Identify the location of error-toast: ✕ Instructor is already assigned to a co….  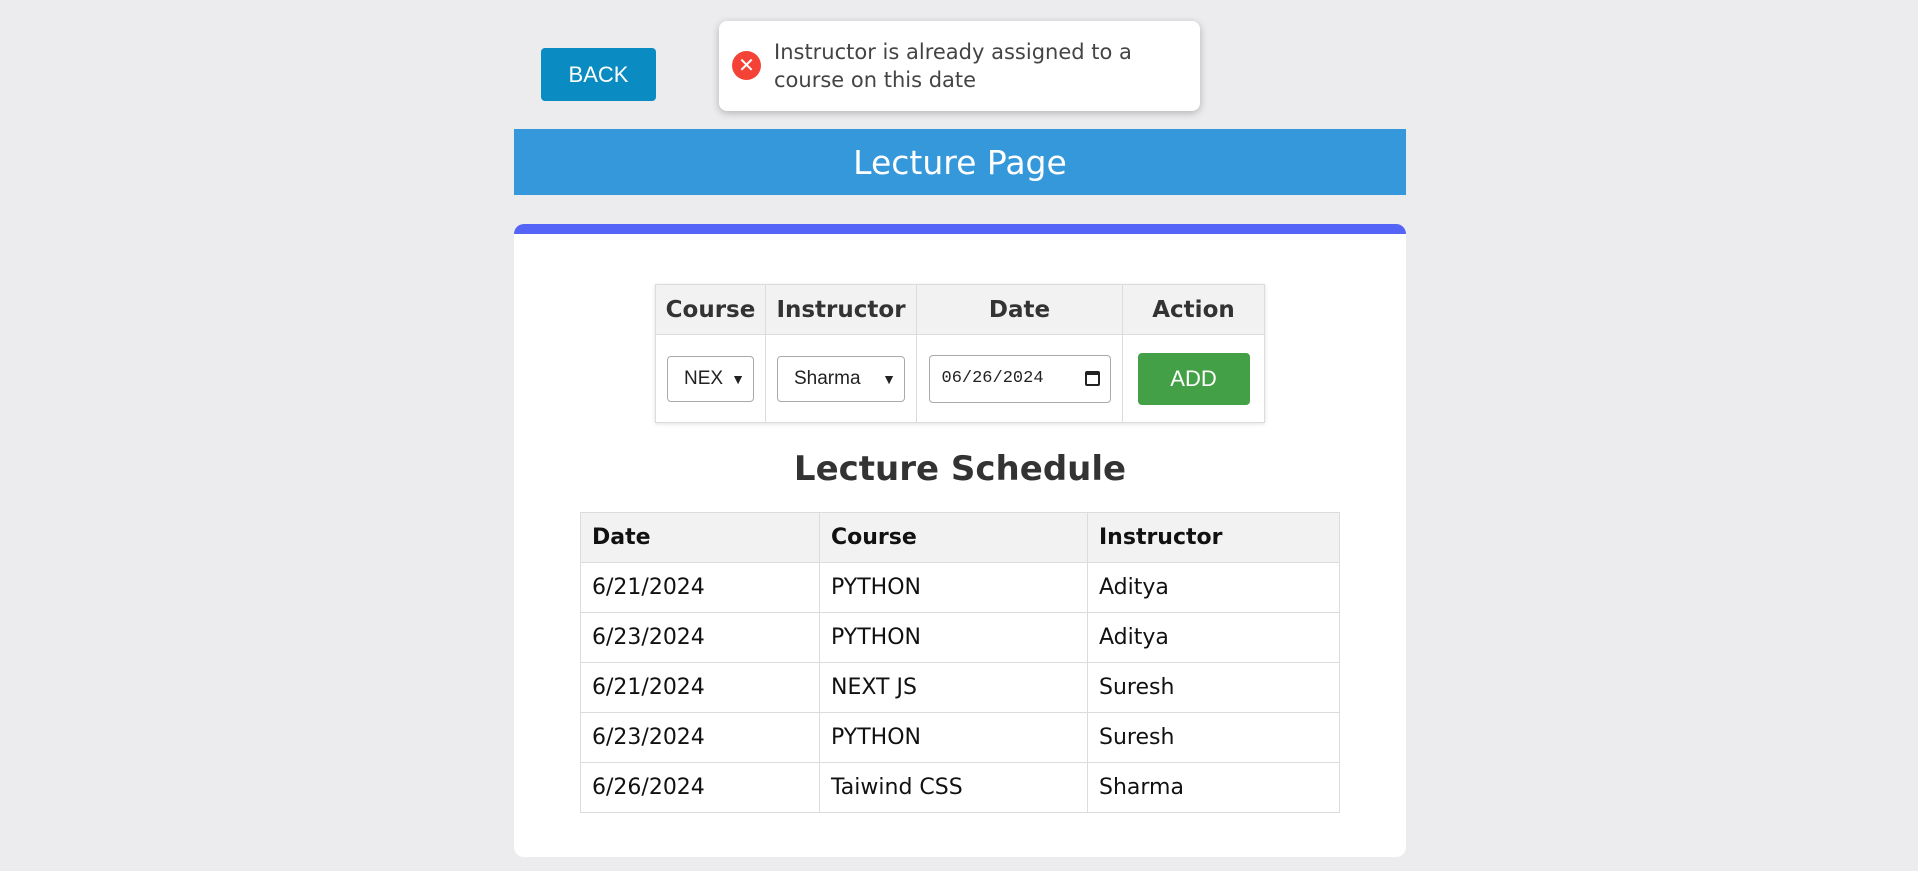
(959, 66).